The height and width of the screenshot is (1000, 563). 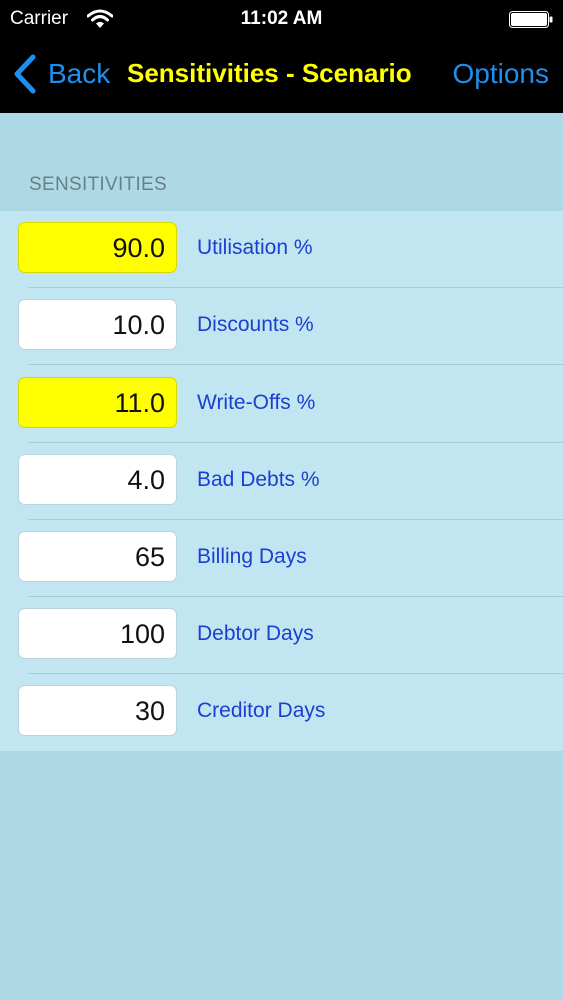 I want to click on billing-days-field: 65, so click(x=97, y=556).